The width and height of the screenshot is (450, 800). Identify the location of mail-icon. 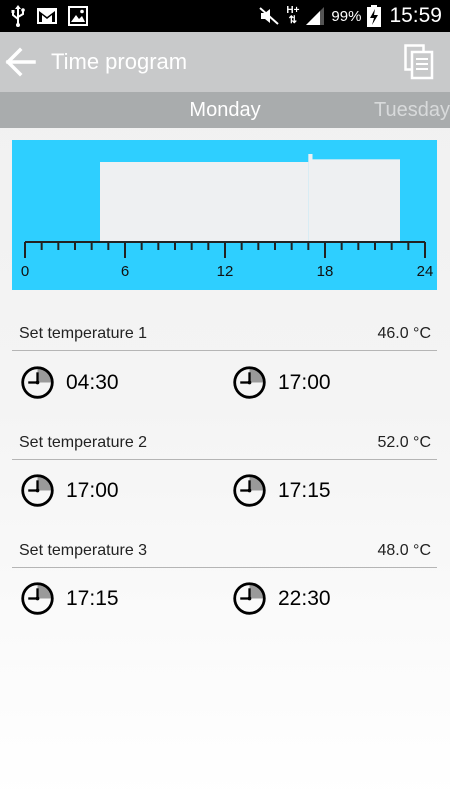
(47, 16).